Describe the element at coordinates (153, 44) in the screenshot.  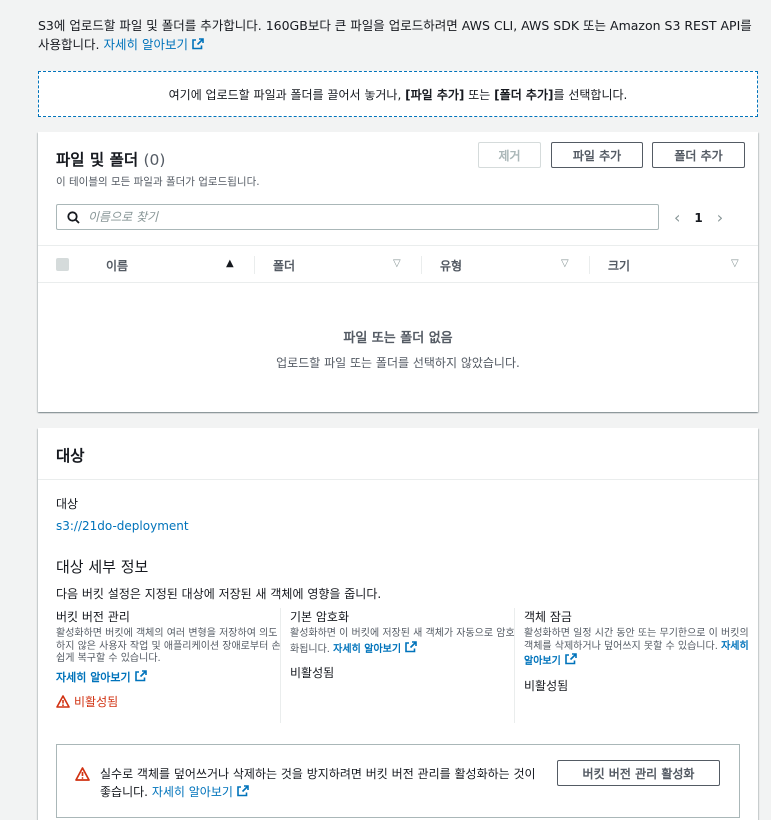
I see `intro-learn-more-link: 자세히 알아보기` at that location.